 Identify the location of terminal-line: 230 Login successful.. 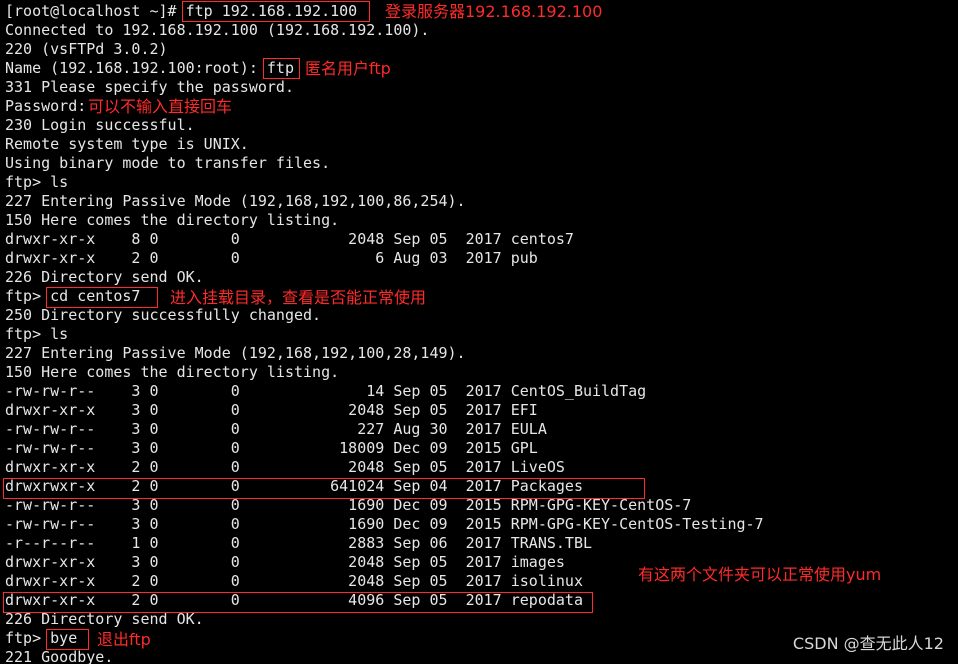
(100, 125).